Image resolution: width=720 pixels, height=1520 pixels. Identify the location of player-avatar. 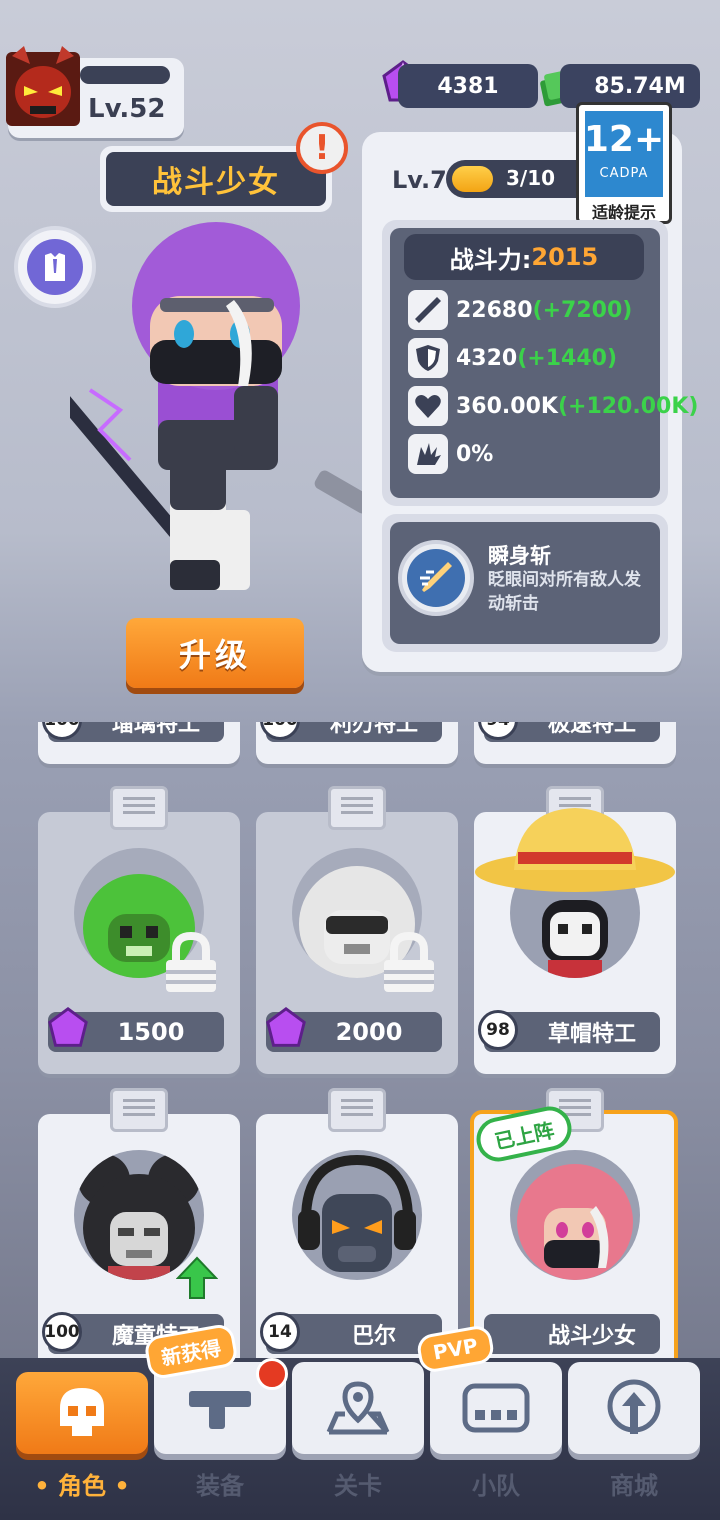
(48, 88).